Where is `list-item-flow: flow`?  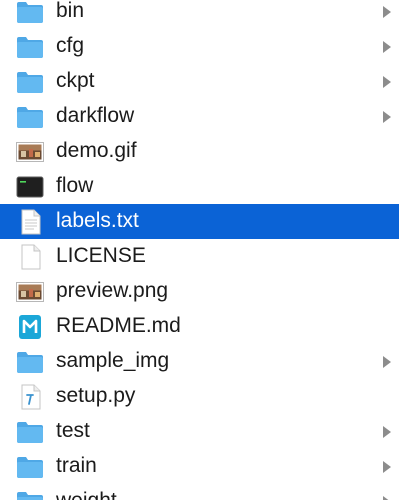
list-item-flow: flow is located at coordinates (199, 186).